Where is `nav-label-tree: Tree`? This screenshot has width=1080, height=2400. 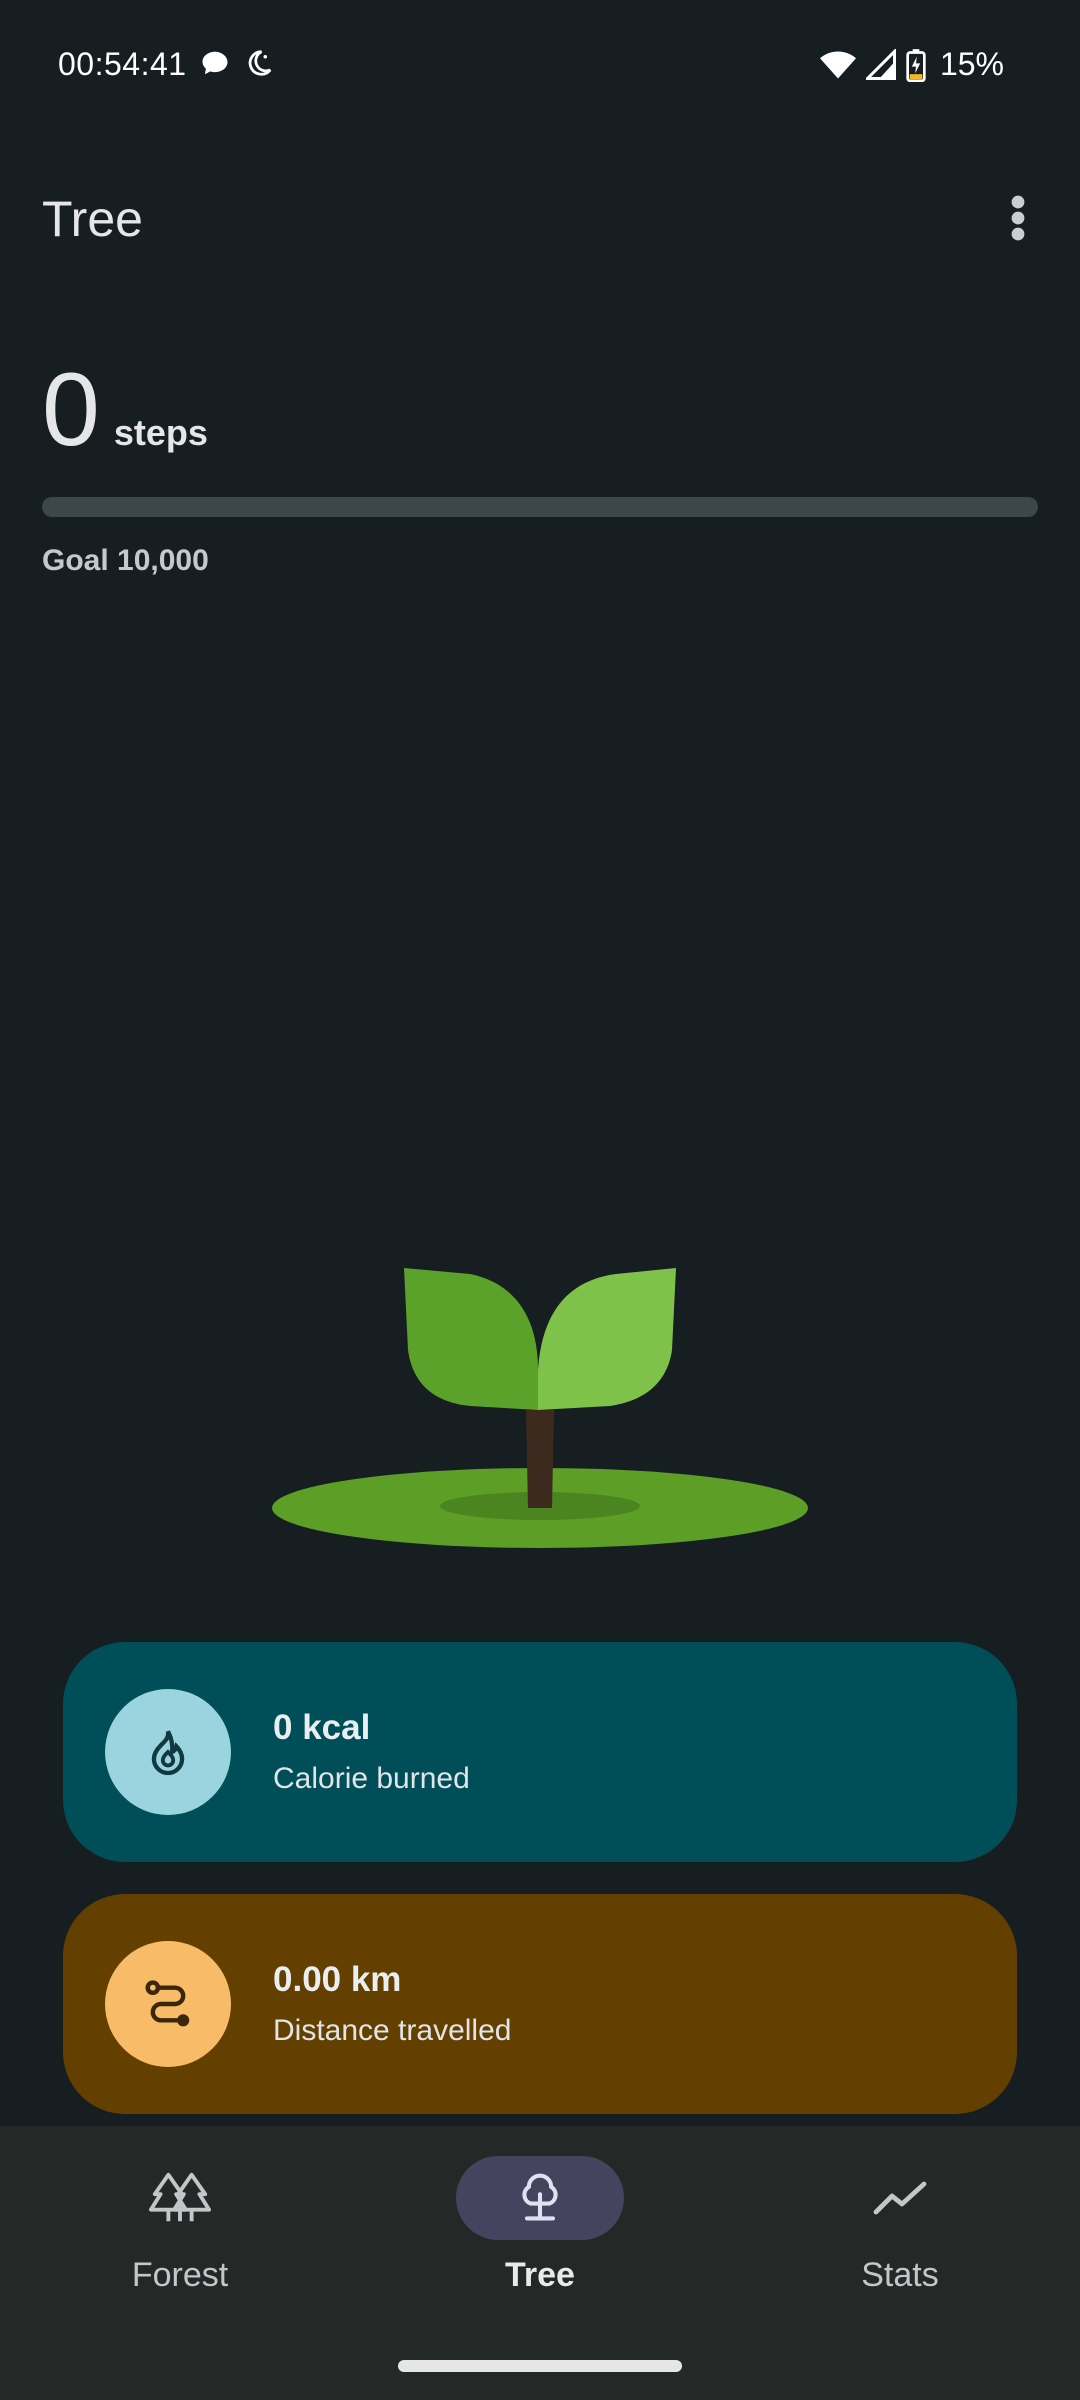 nav-label-tree: Tree is located at coordinates (540, 2275).